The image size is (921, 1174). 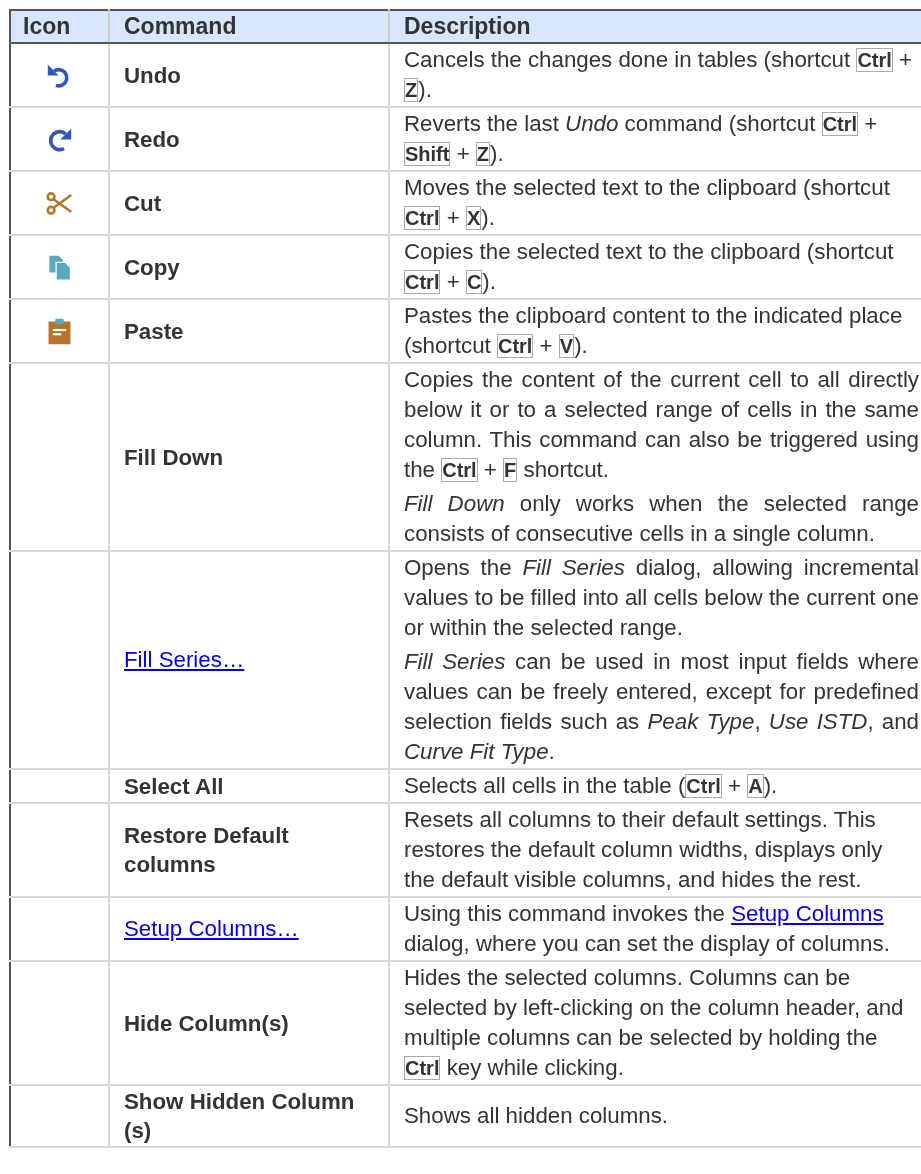 What do you see at coordinates (154, 331) in the screenshot?
I see `command-name: Paste` at bounding box center [154, 331].